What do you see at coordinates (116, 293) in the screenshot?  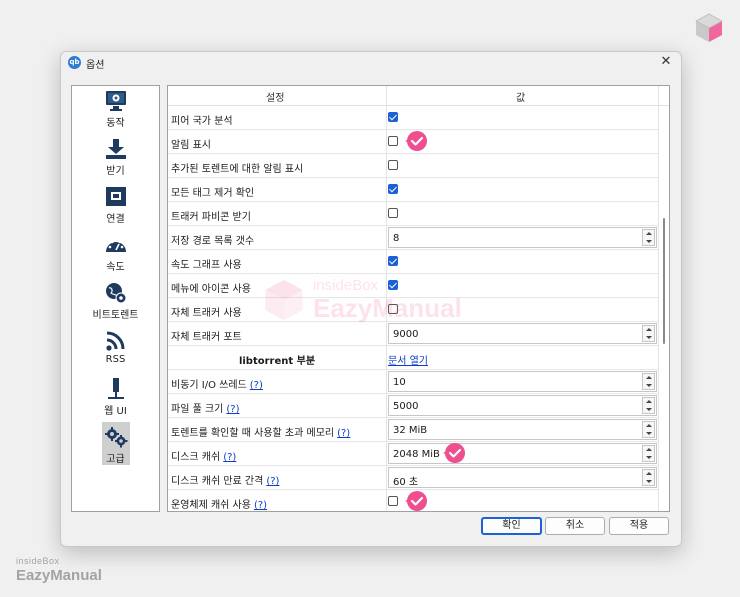 I see `globe-gear-icon` at bounding box center [116, 293].